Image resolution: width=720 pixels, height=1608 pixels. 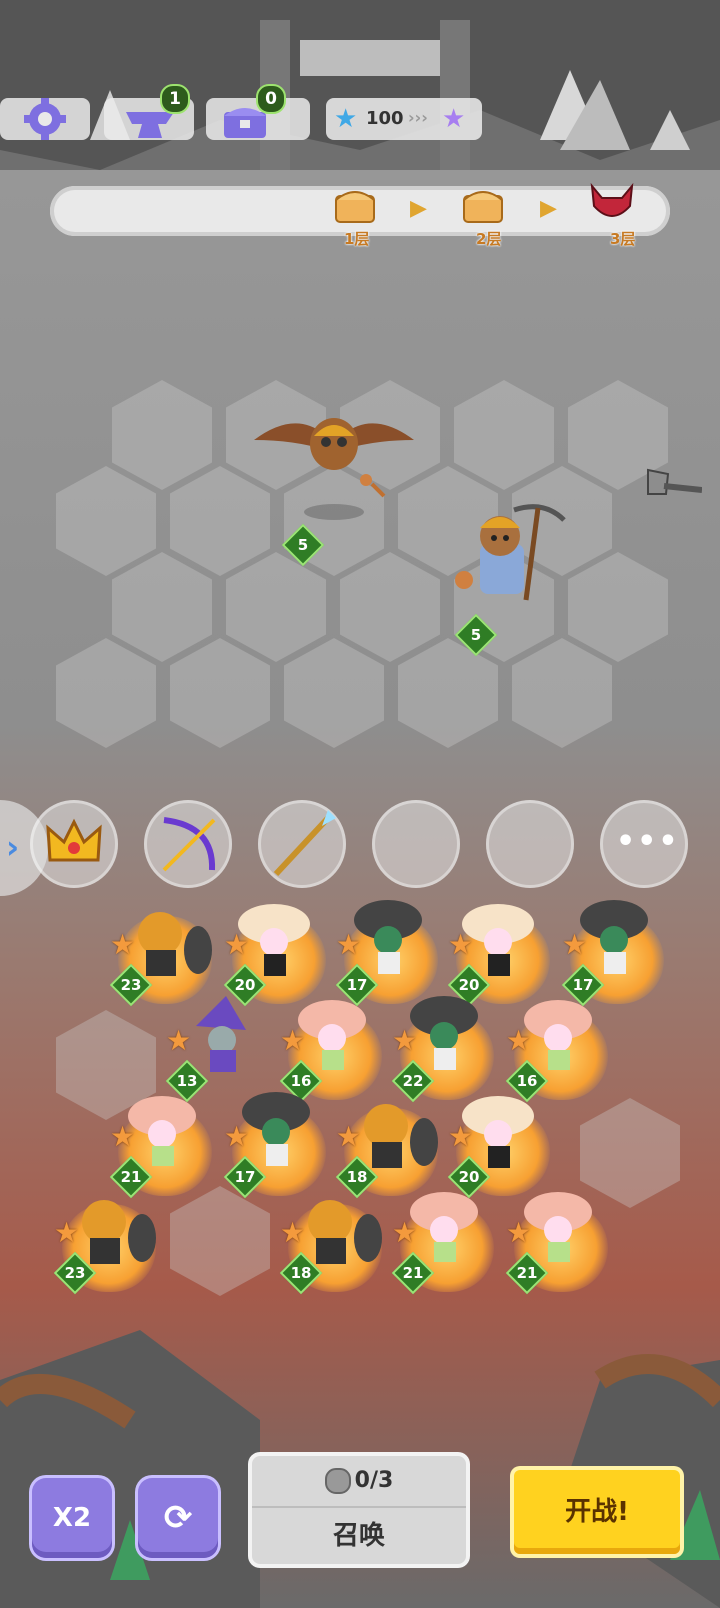 What do you see at coordinates (337, 1481) in the screenshot?
I see `coin-icon` at bounding box center [337, 1481].